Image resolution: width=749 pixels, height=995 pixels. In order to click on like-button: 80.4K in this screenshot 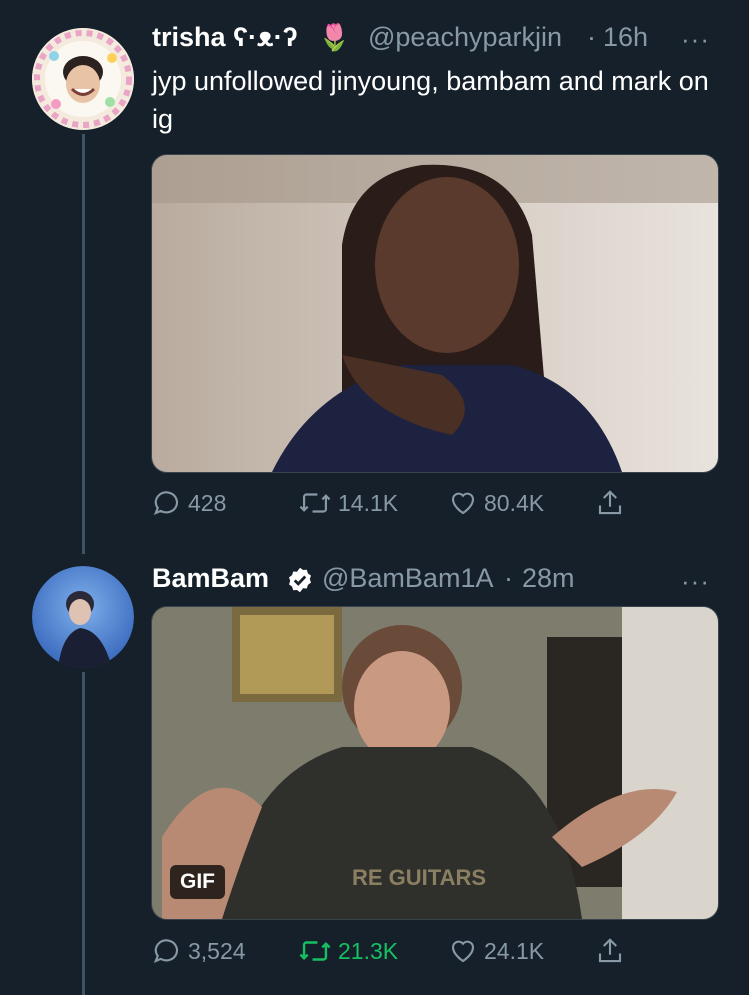, I will do `click(496, 503)`.